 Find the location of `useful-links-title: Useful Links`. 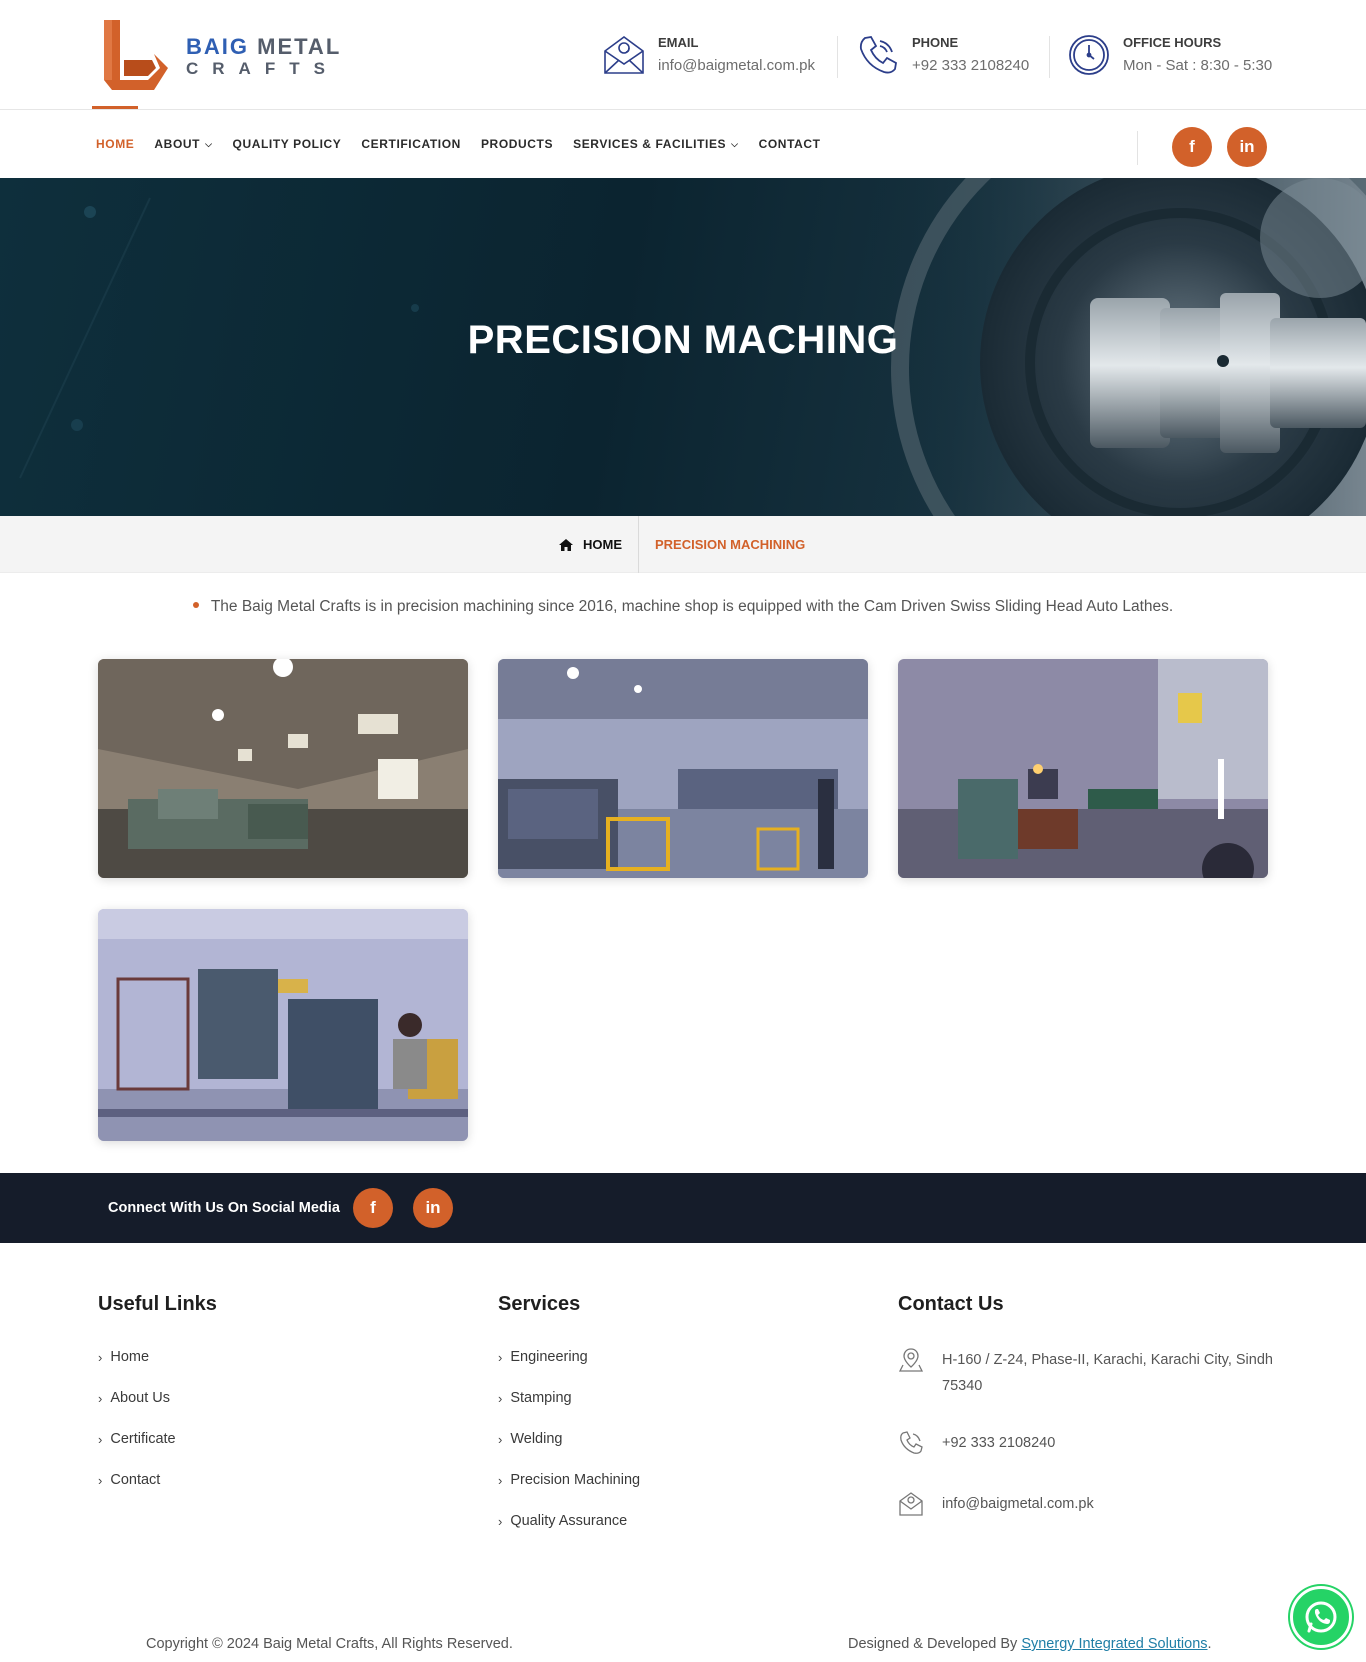

useful-links-title: Useful Links is located at coordinates (157, 1304).